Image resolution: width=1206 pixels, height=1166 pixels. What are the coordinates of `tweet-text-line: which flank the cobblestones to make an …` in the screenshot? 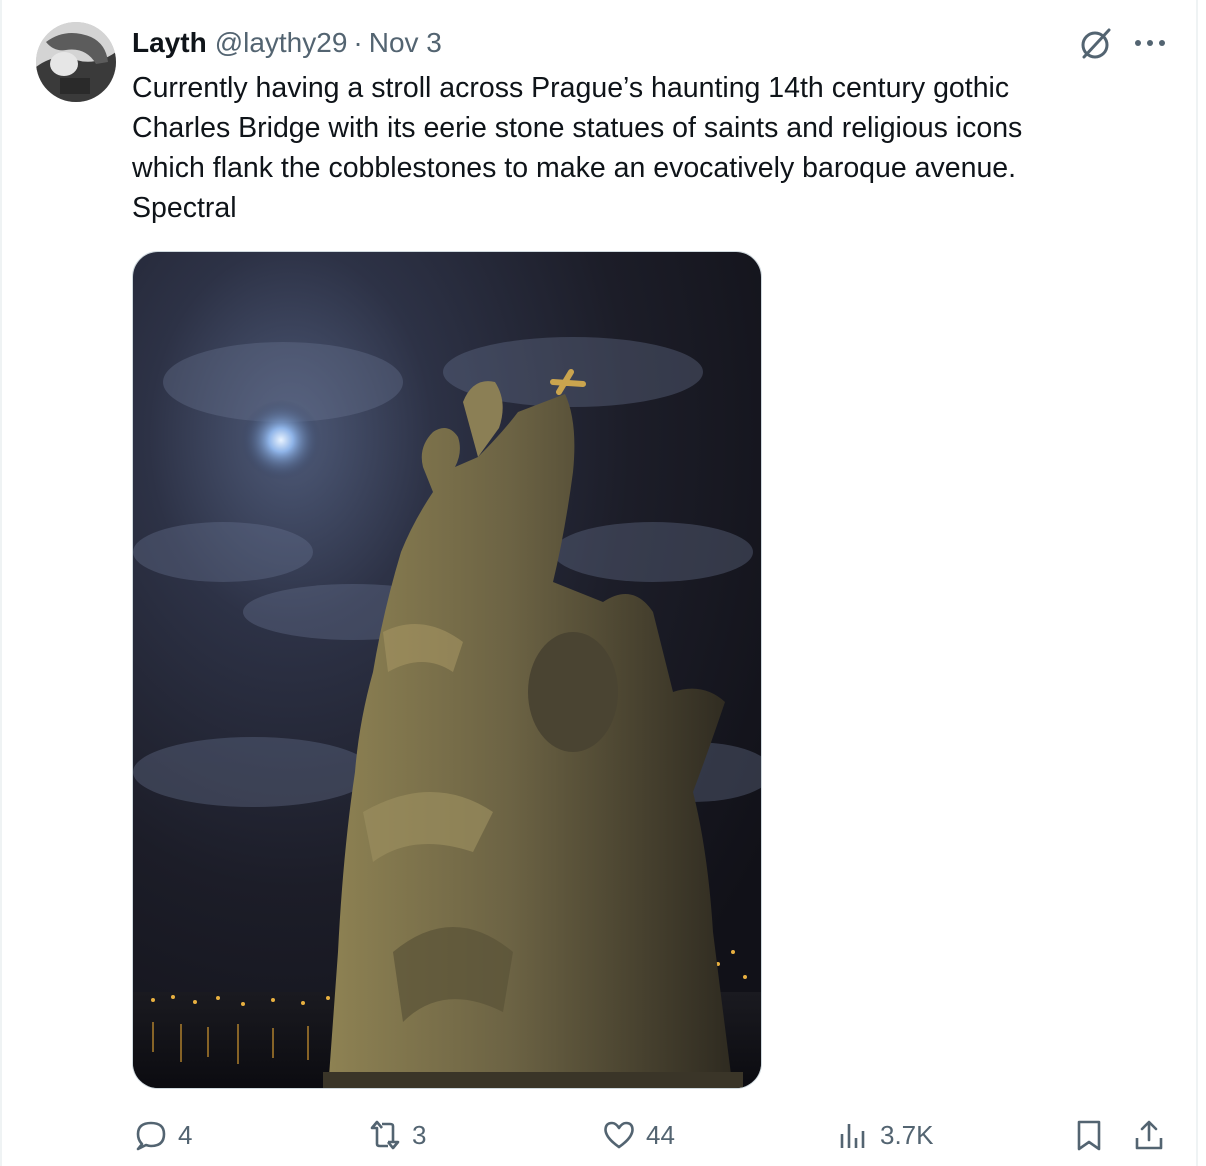 It's located at (574, 168).